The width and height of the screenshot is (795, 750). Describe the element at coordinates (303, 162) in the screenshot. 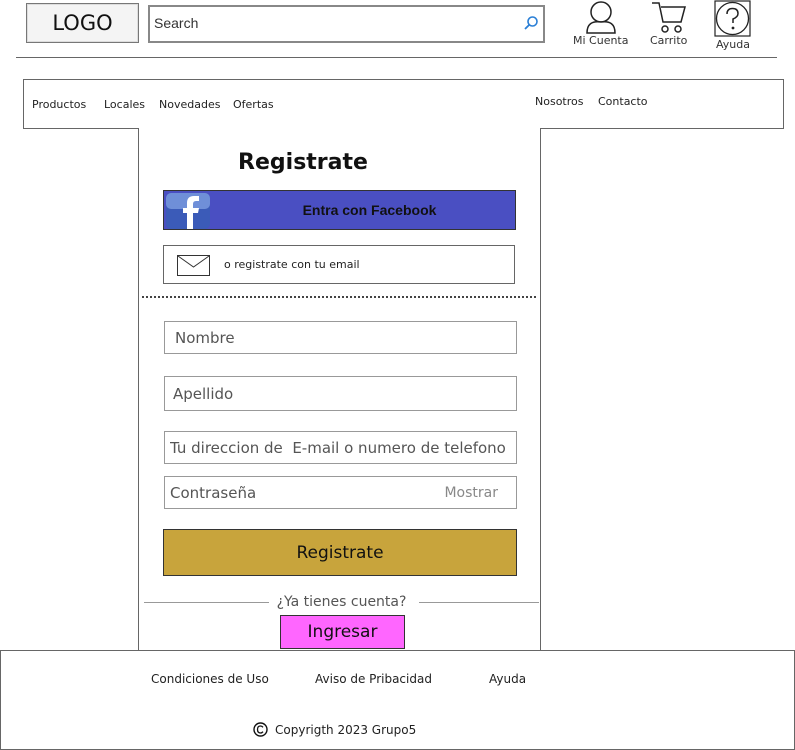

I see `page-title: Registrate` at that location.